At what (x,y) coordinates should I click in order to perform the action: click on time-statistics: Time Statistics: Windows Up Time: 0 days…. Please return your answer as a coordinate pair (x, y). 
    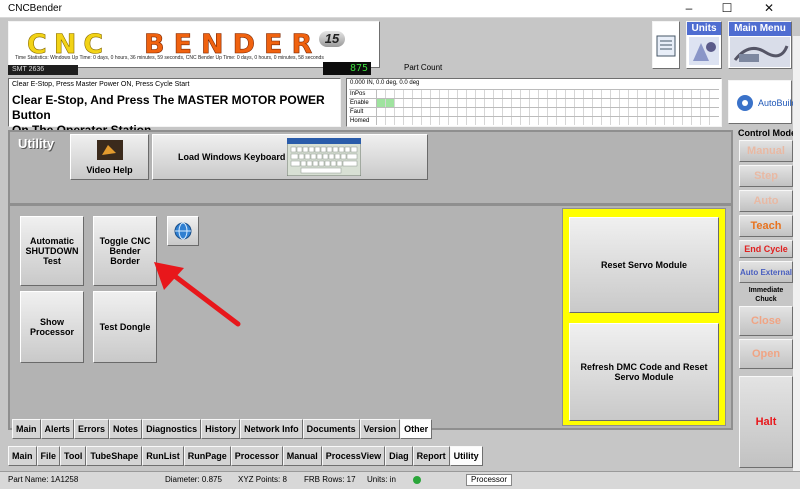
    Looking at the image, I should click on (169, 58).